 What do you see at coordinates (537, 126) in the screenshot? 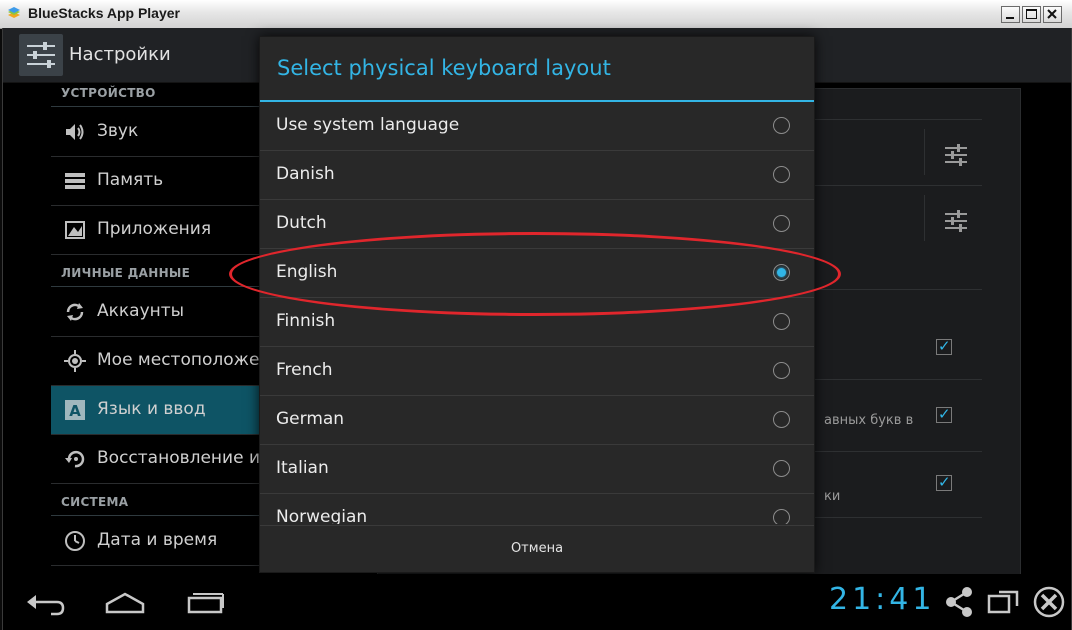
I see `option-use-system-language: Use system language` at bounding box center [537, 126].